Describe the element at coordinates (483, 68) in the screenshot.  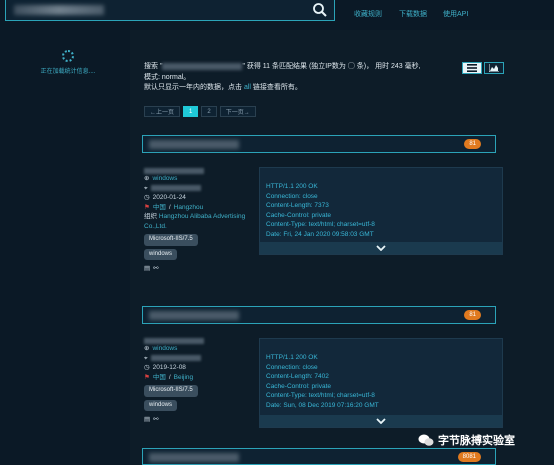
I see `view-toggle` at that location.